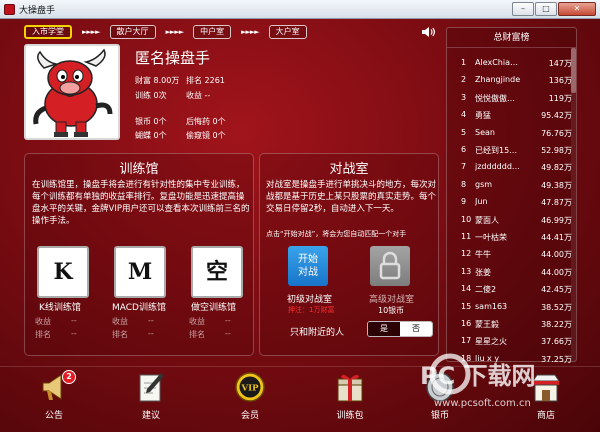 The height and width of the screenshot is (432, 600). I want to click on vip-label: 会员, so click(249, 416).